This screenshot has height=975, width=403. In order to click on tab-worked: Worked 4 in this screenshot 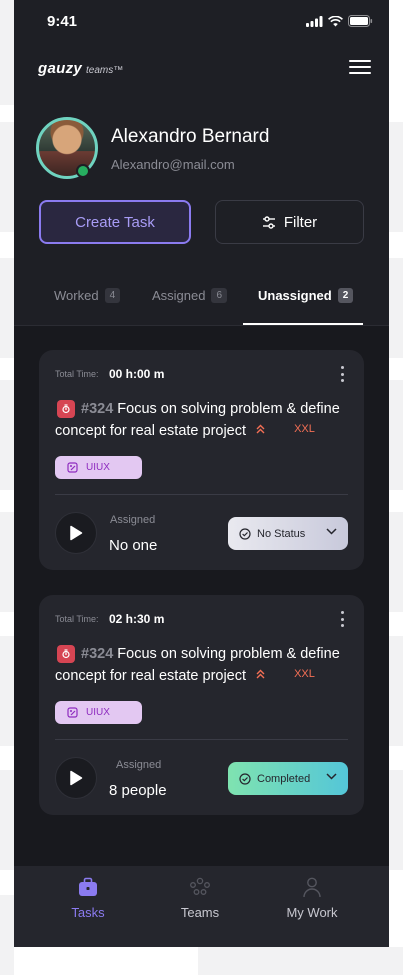, I will do `click(87, 295)`.